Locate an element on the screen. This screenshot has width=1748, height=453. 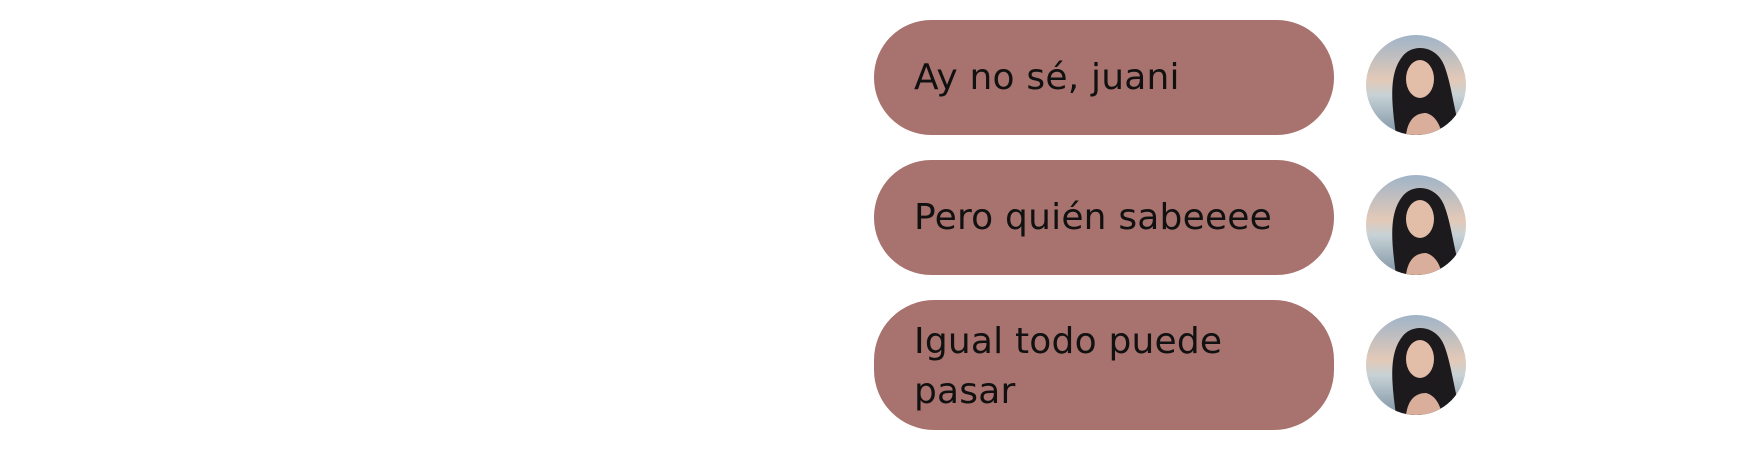
message-bubble: Ay no sé, juani is located at coordinates (1104, 77).